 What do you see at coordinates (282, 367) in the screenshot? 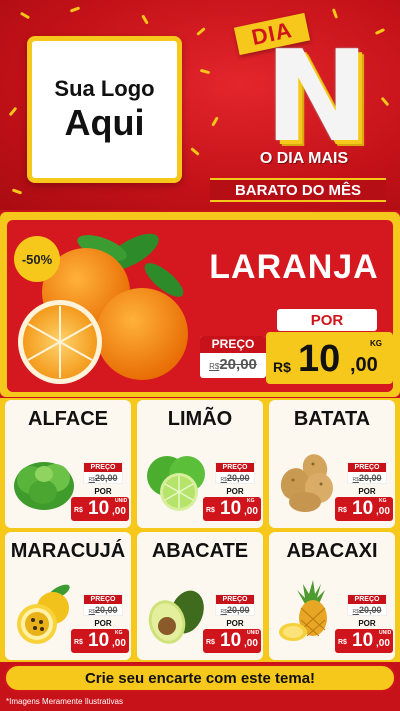
I see `featured-currency: R$` at bounding box center [282, 367].